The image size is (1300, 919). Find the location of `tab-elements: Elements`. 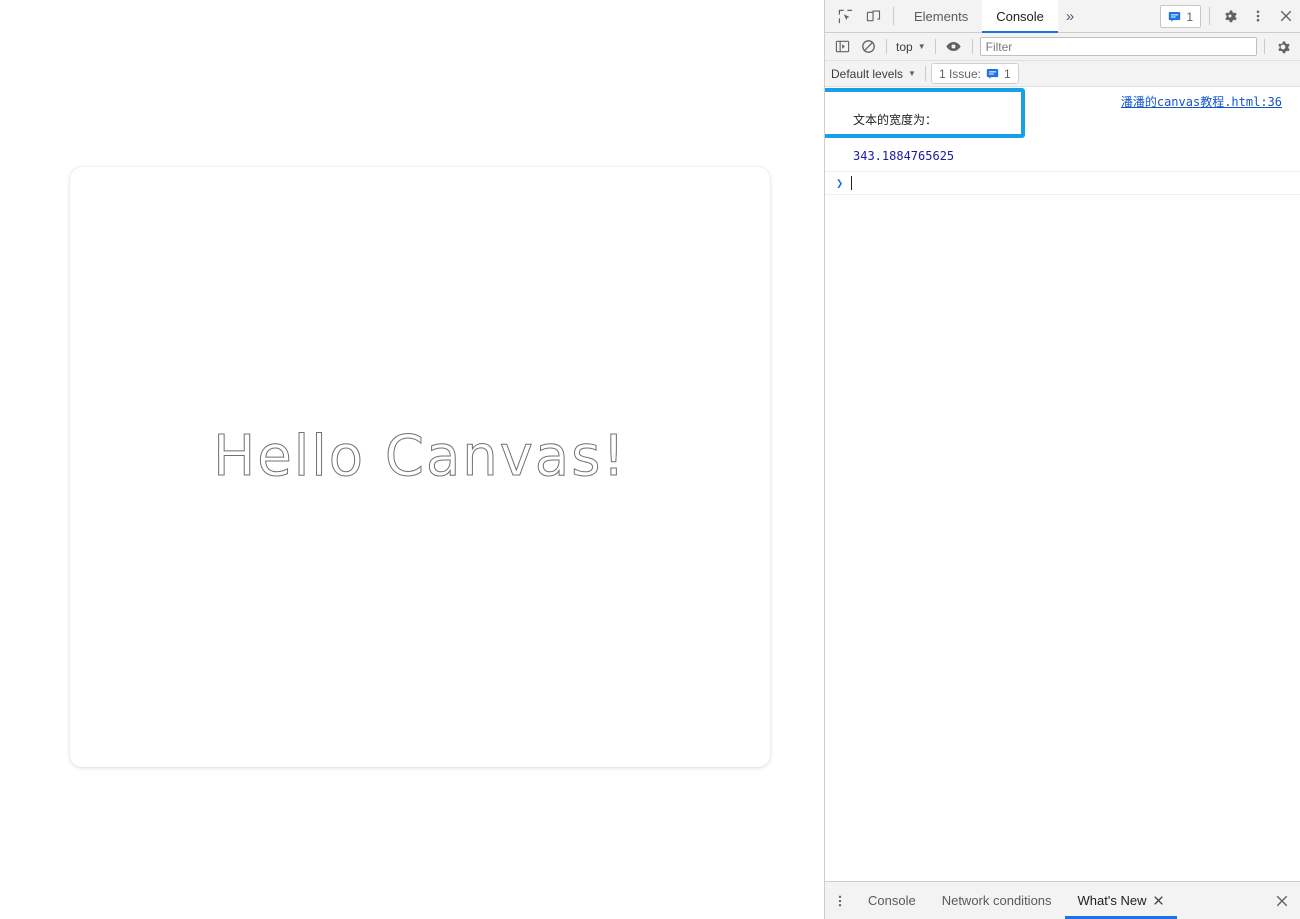

tab-elements: Elements is located at coordinates (941, 16).